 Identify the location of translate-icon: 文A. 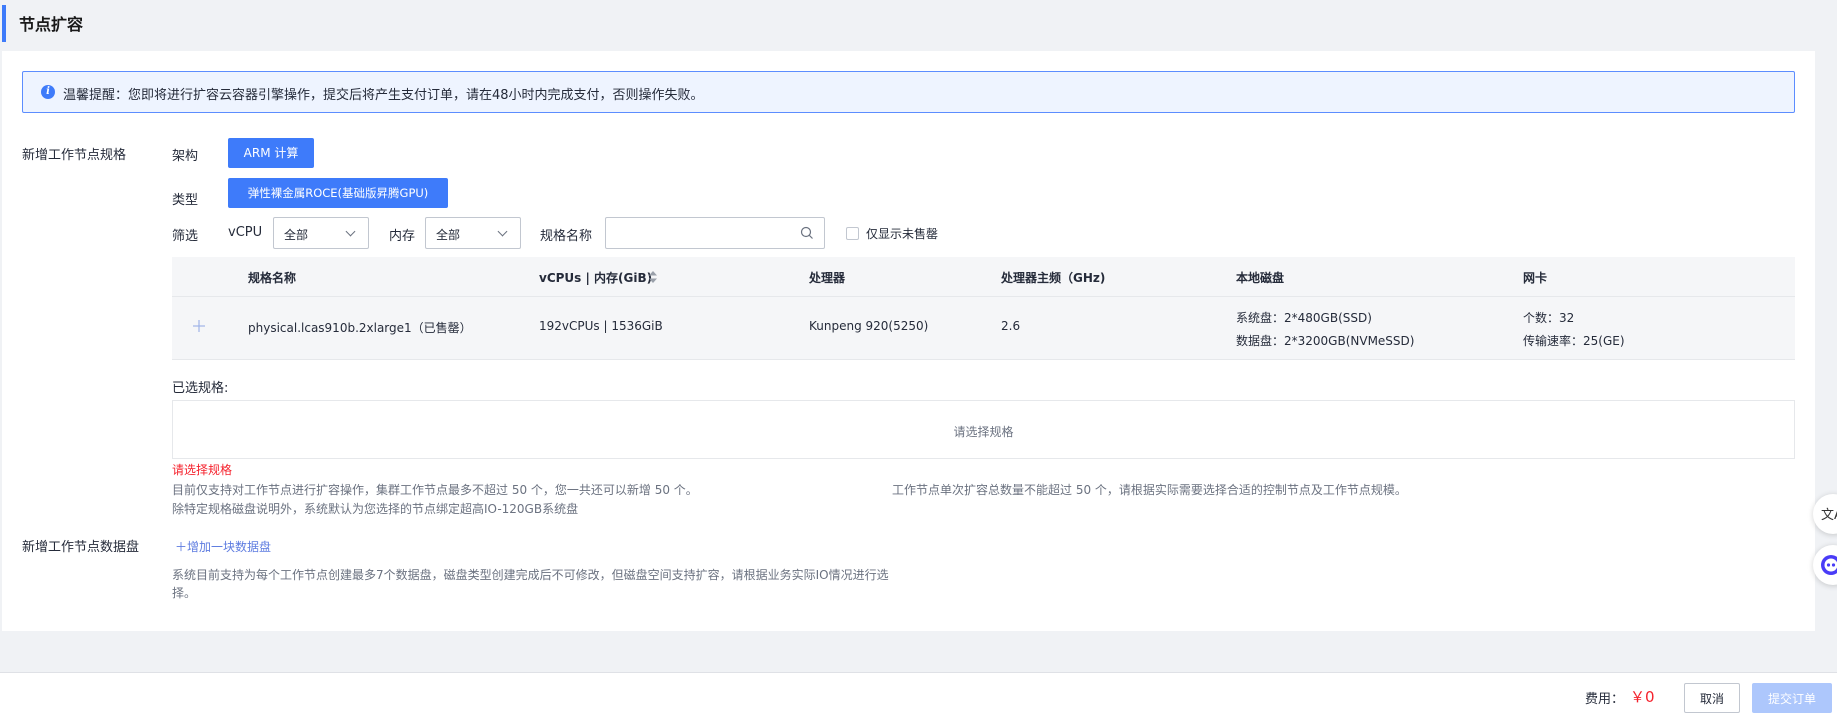
(1829, 515).